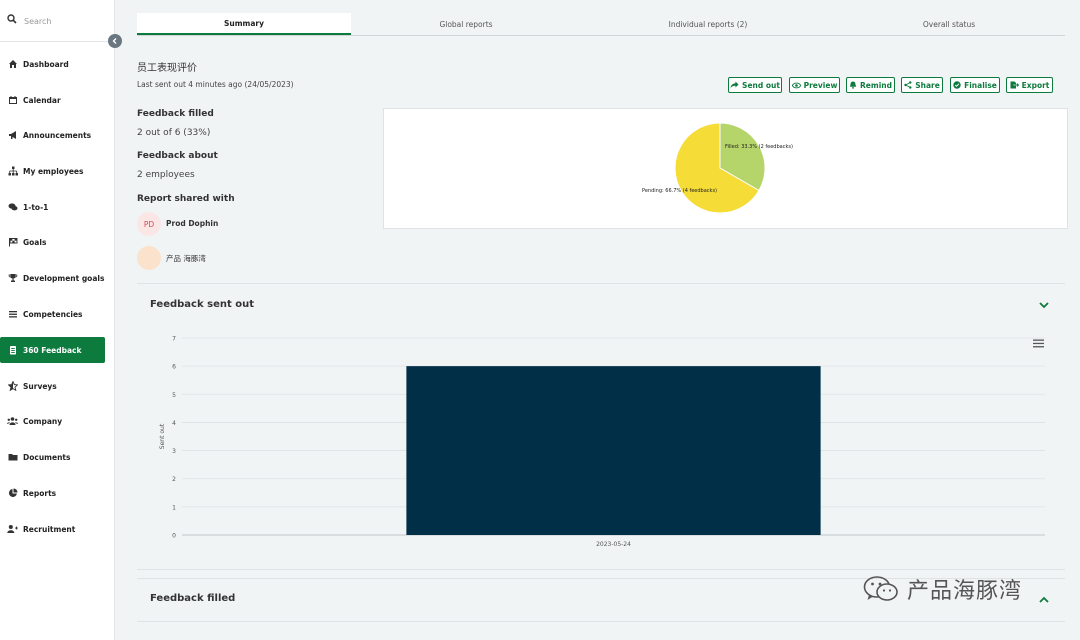 The height and width of the screenshot is (640, 1080). What do you see at coordinates (12, 421) in the screenshot?
I see `users-icon` at bounding box center [12, 421].